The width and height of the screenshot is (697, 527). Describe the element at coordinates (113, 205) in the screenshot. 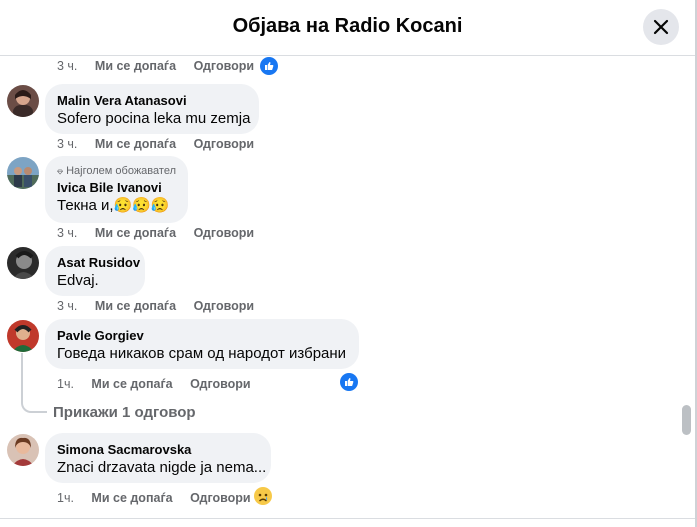

I see `comment-text: Текна и,😥😥😥` at that location.